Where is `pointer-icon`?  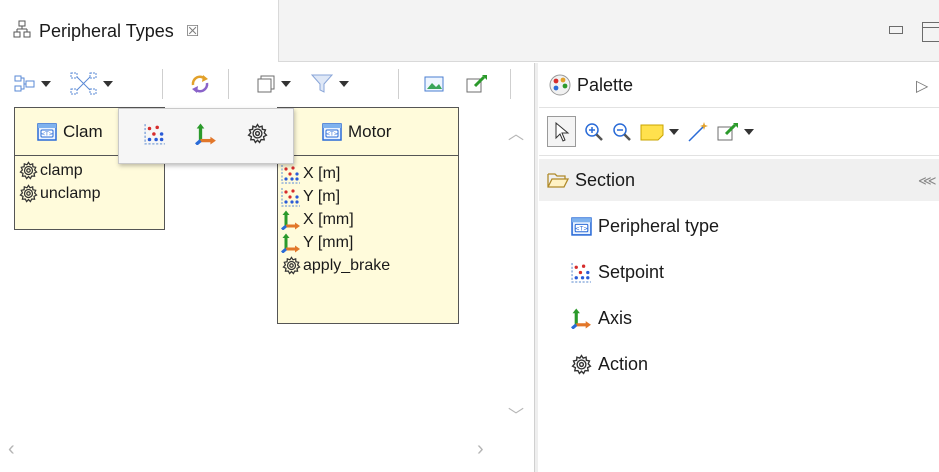 pointer-icon is located at coordinates (562, 131).